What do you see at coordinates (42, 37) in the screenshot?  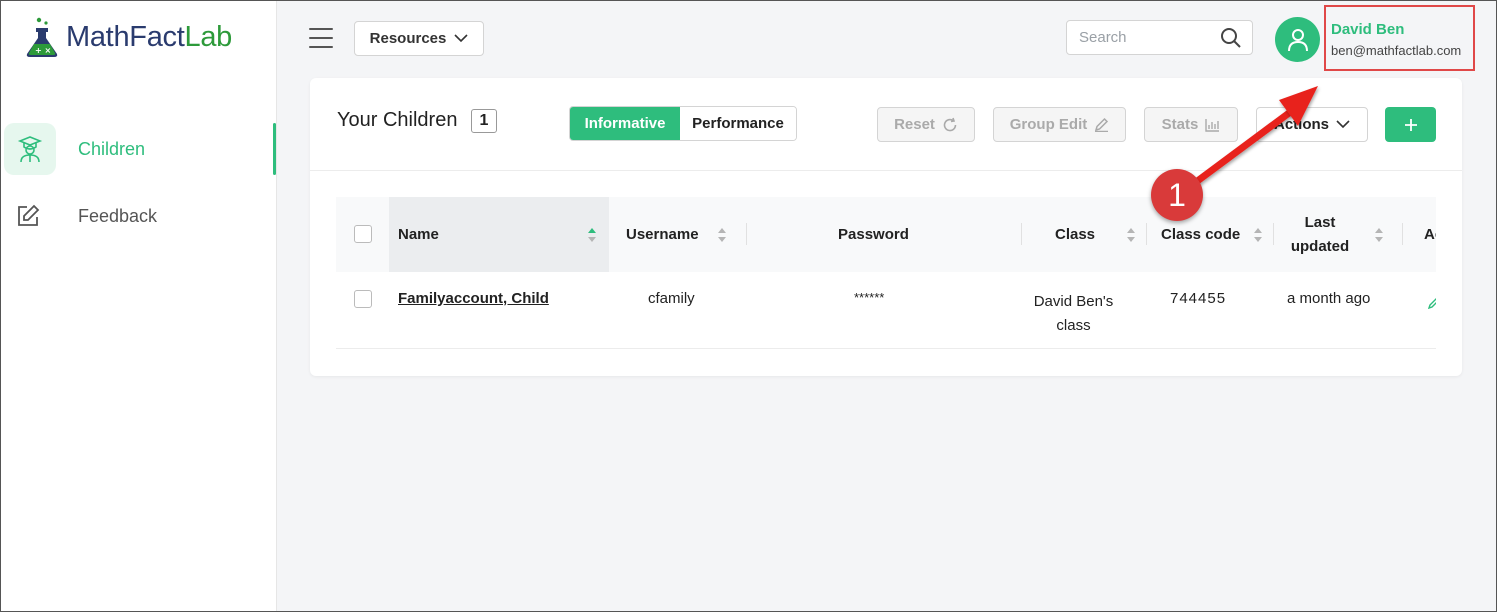 I see `flask-logo-icon: + ×` at bounding box center [42, 37].